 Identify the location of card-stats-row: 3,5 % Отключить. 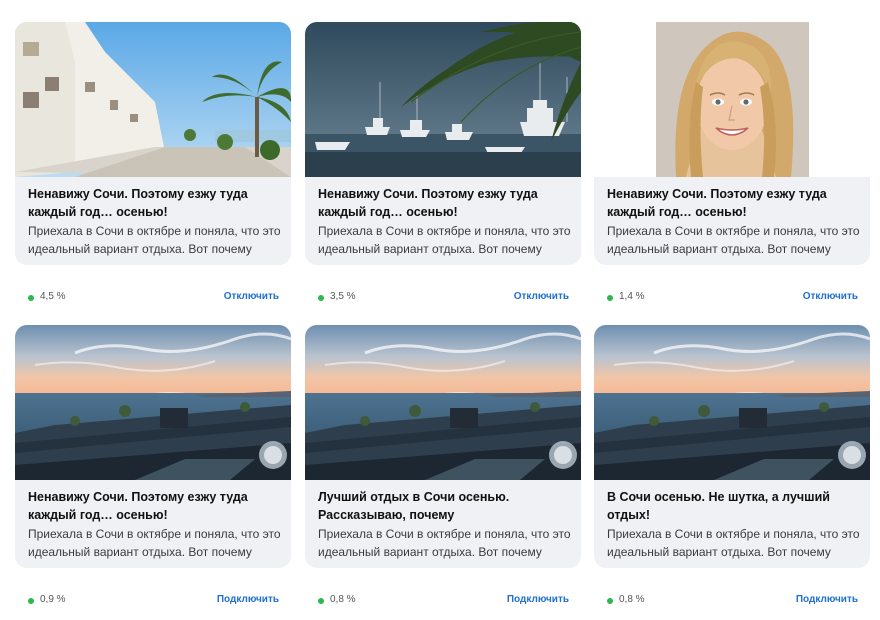
(443, 298).